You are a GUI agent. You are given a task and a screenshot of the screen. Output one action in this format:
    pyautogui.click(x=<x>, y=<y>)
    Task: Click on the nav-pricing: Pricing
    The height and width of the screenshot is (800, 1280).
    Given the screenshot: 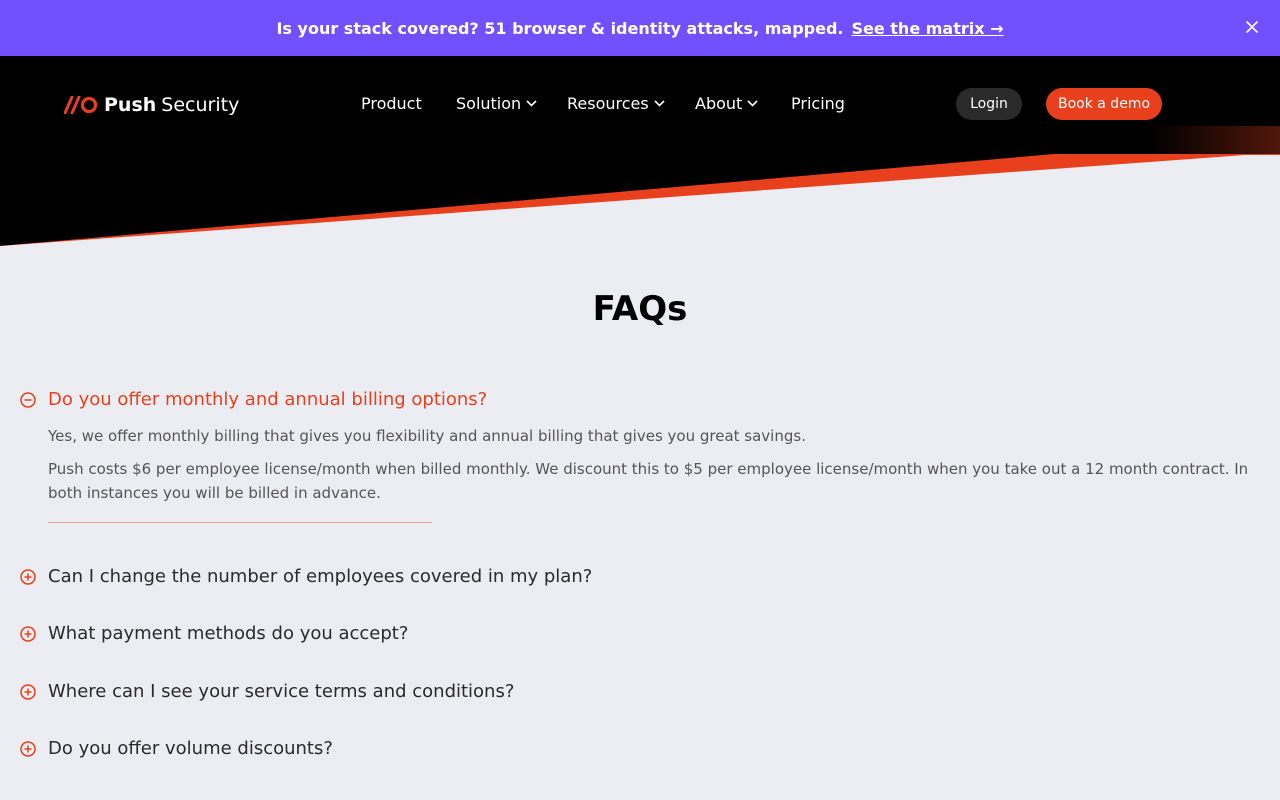 What is the action you would take?
    pyautogui.click(x=818, y=103)
    